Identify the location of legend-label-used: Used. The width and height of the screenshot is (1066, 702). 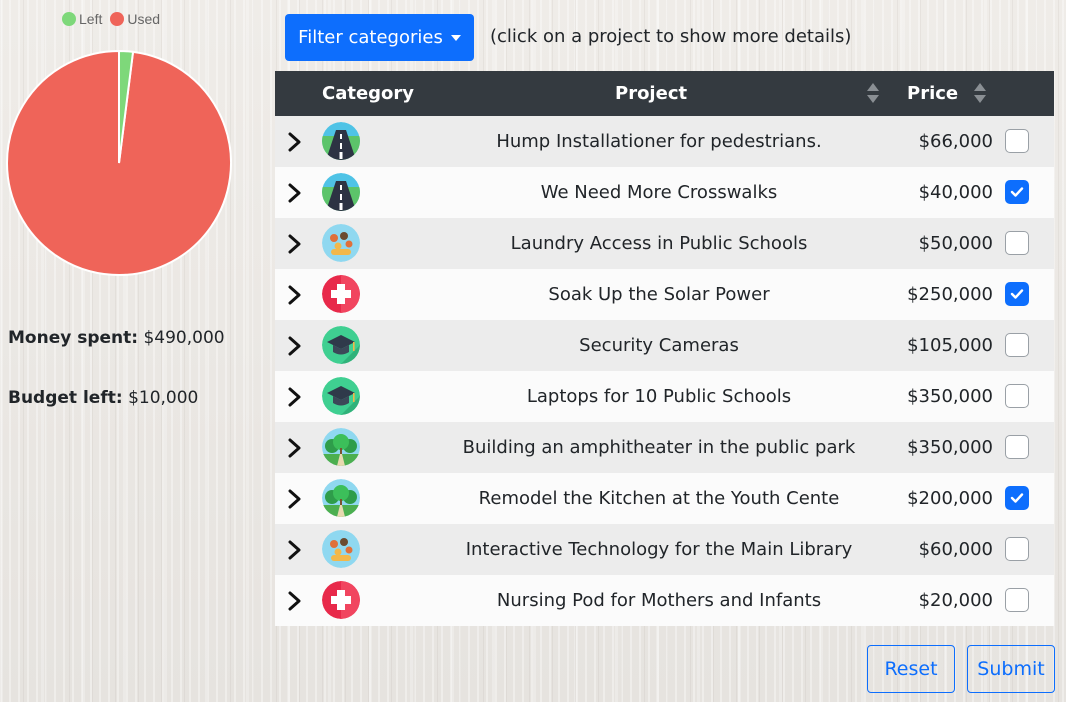
(144, 19).